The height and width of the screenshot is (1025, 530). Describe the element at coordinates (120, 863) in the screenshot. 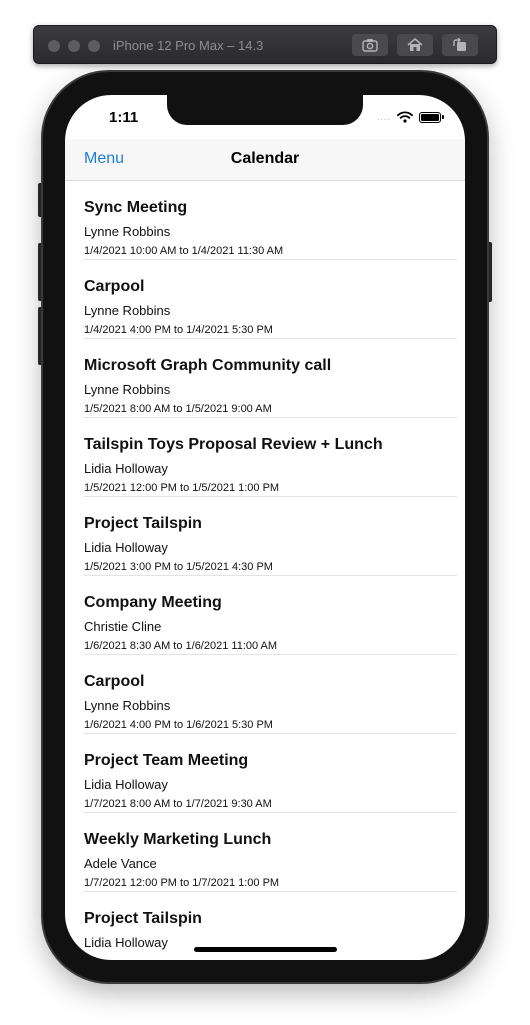

I see `event-organizer: Adele Vance` at that location.